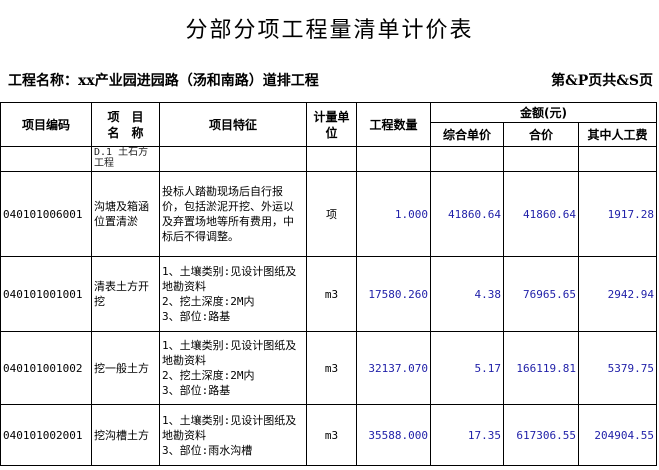  What do you see at coordinates (617, 294) in the screenshot?
I see `item-labor: 2942.94` at bounding box center [617, 294].